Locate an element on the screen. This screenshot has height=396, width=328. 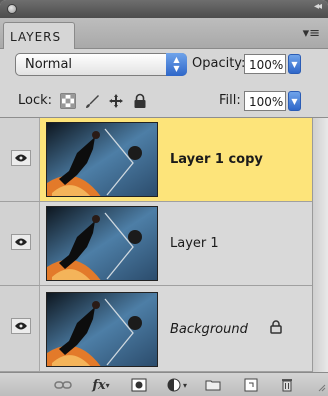
new-layer-icon is located at coordinates (251, 385).